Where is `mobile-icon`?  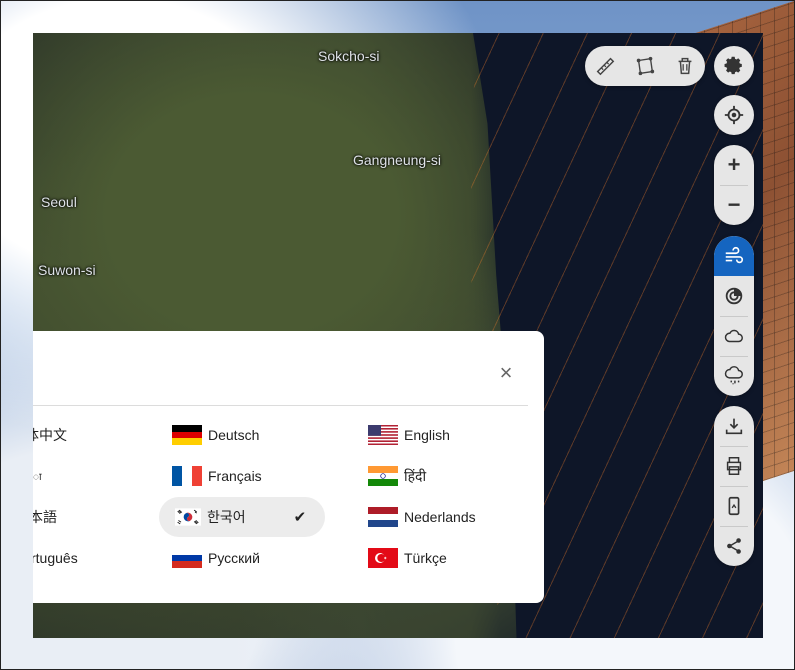
mobile-icon is located at coordinates (734, 506).